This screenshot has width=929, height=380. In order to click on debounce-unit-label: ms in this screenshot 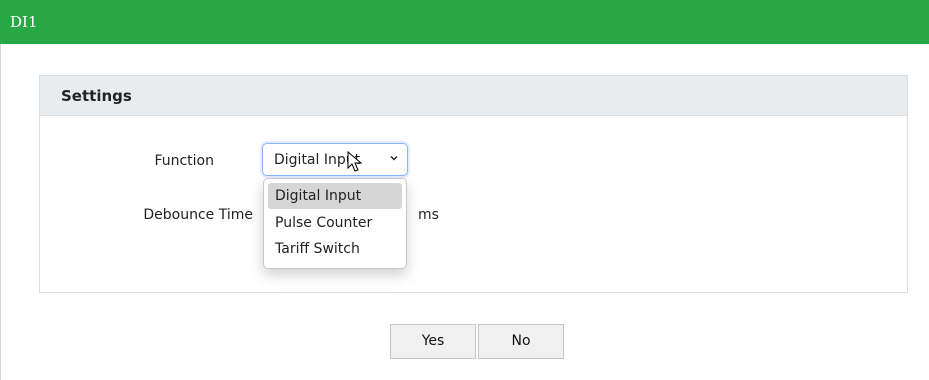, I will do `click(428, 215)`.